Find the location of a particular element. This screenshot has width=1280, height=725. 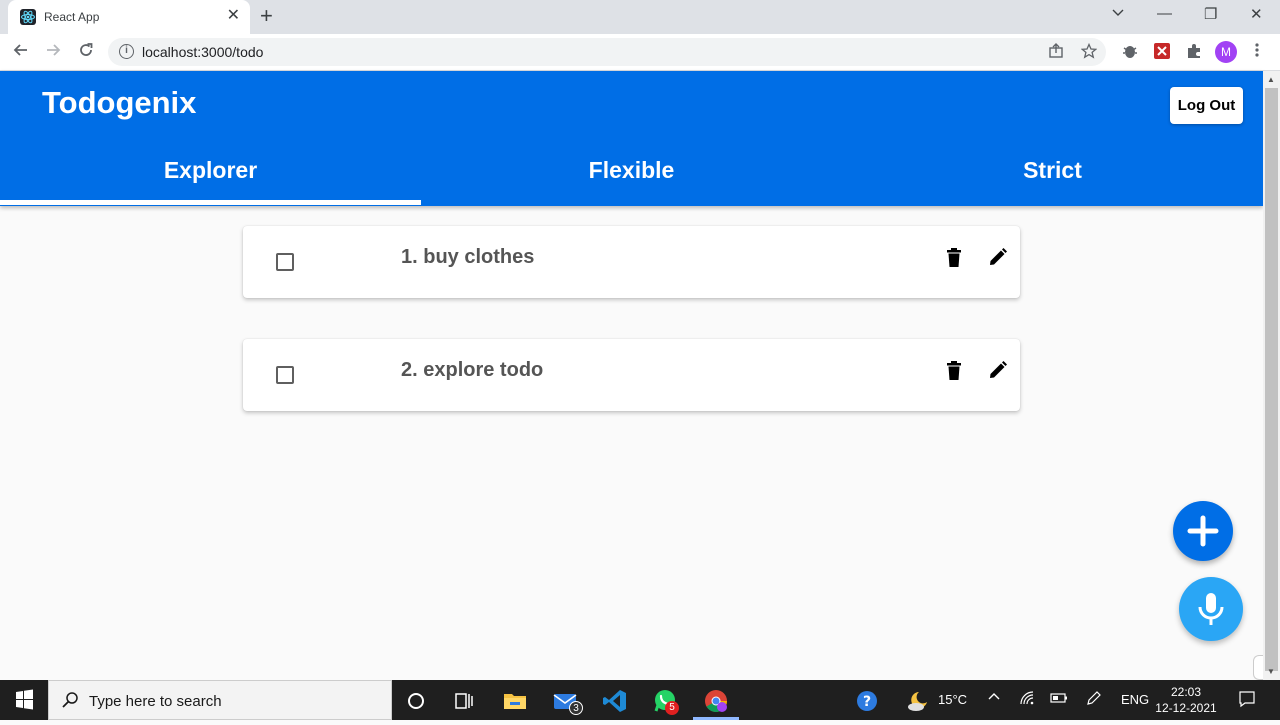

scrollbar-thumb is located at coordinates (1271, 379).